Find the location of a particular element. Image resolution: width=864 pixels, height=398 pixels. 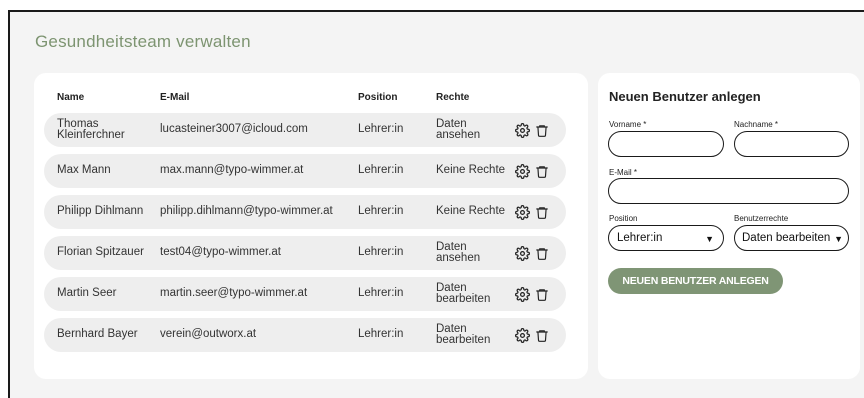

row-email: martin.seer@typo-wimmer.at is located at coordinates (234, 293).